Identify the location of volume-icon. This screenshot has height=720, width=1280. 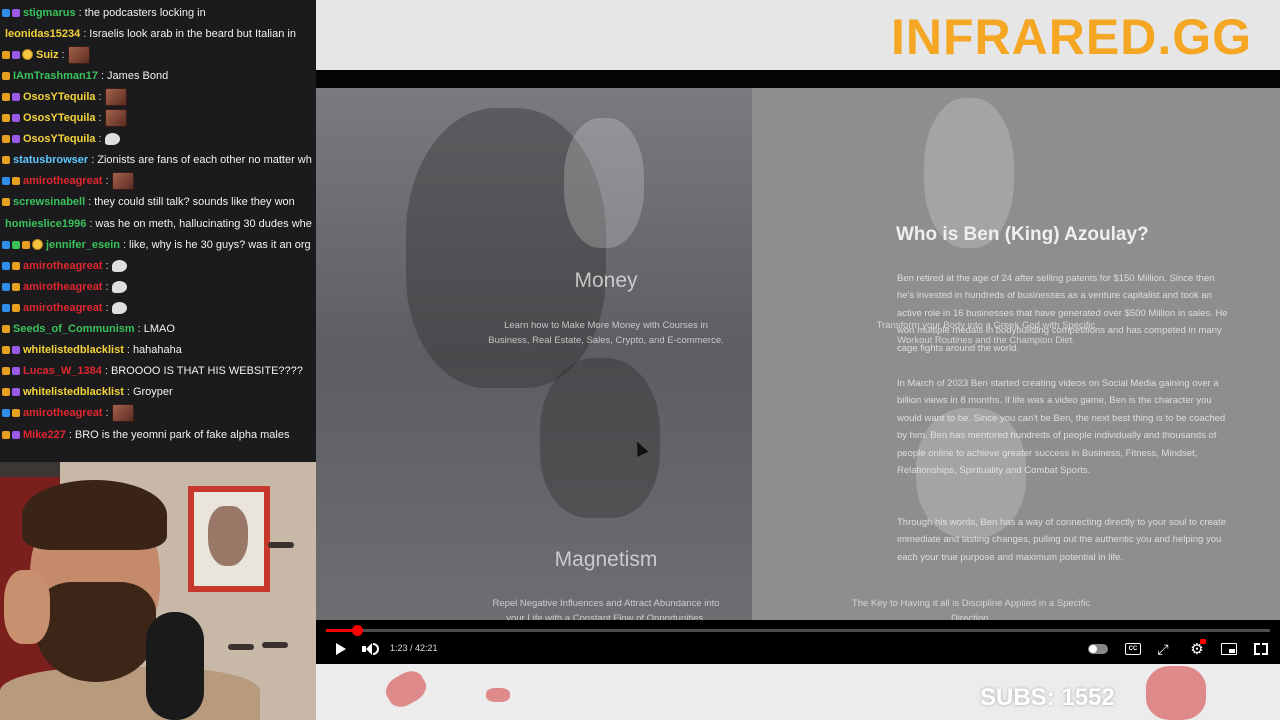
(370, 649).